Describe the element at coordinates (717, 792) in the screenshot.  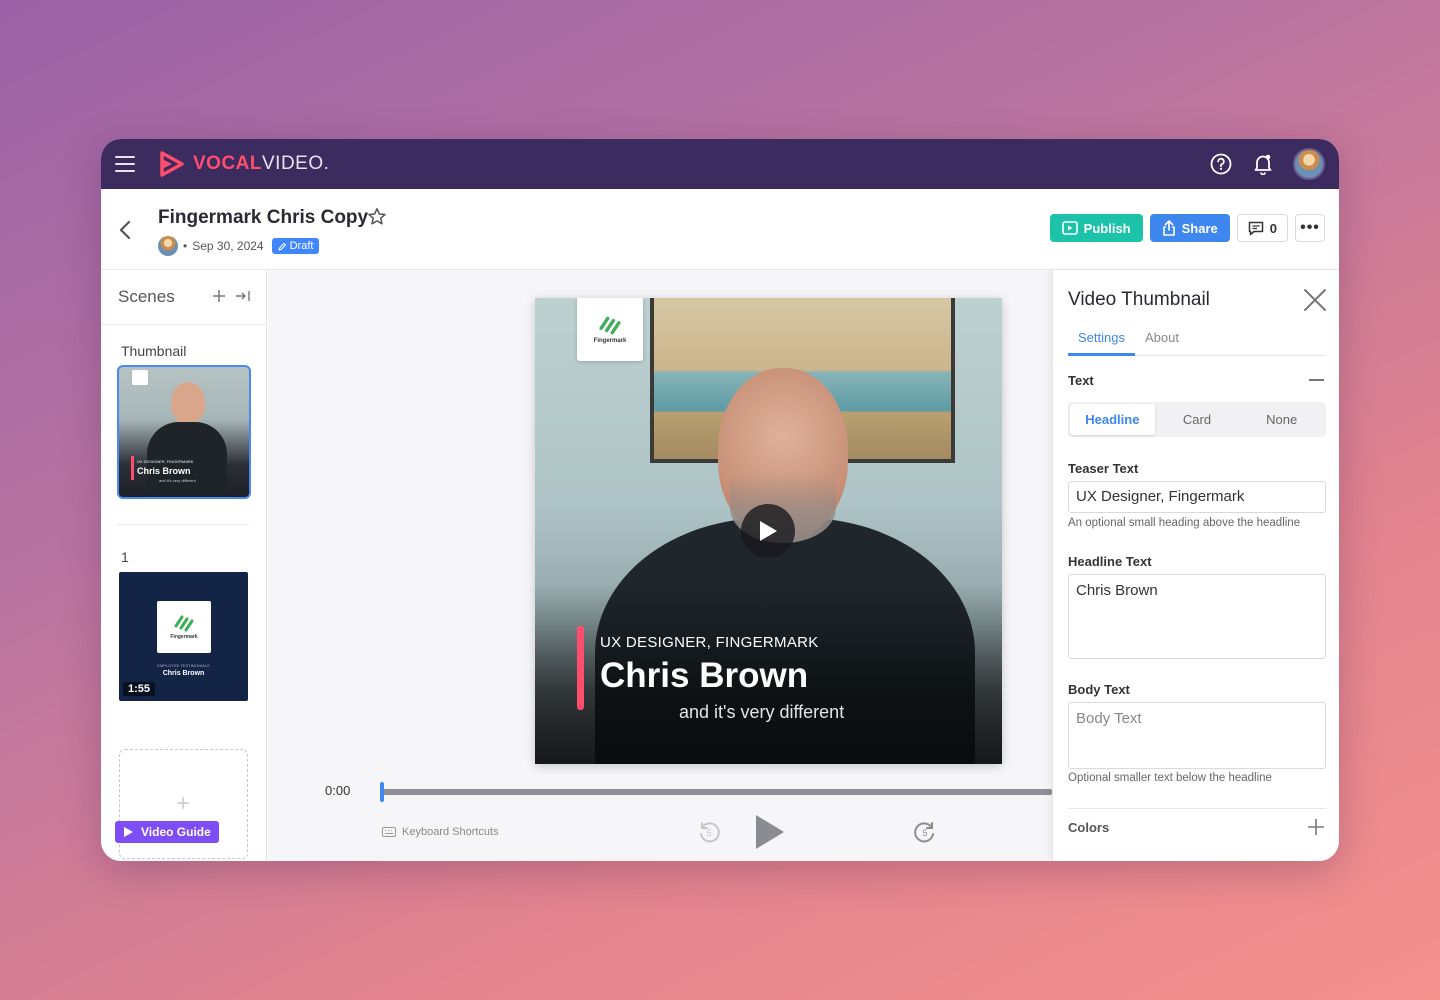
I see `timeline-track` at that location.